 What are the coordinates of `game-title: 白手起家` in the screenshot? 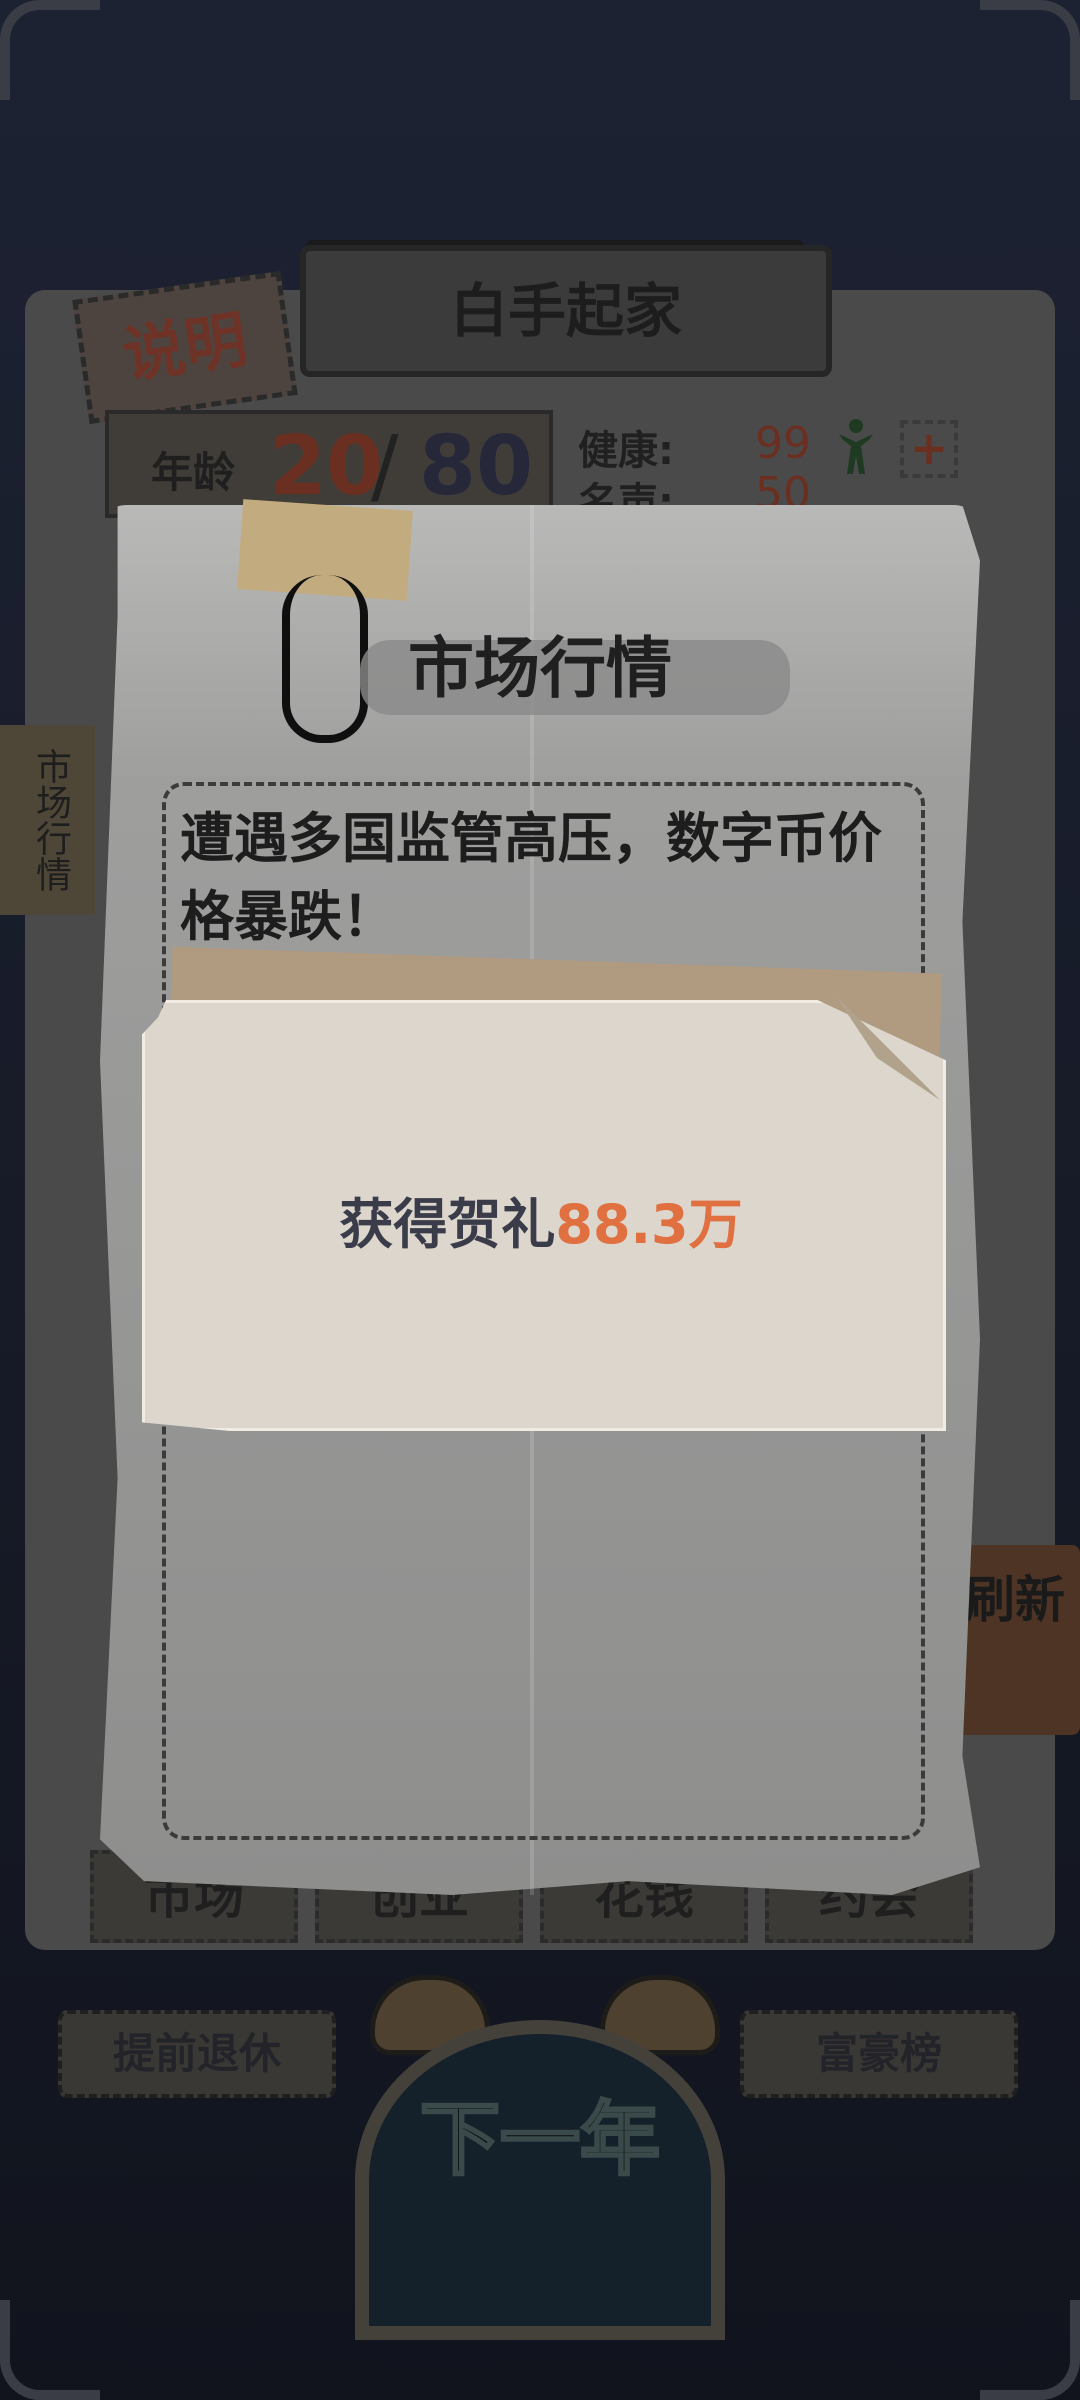 It's located at (566, 311).